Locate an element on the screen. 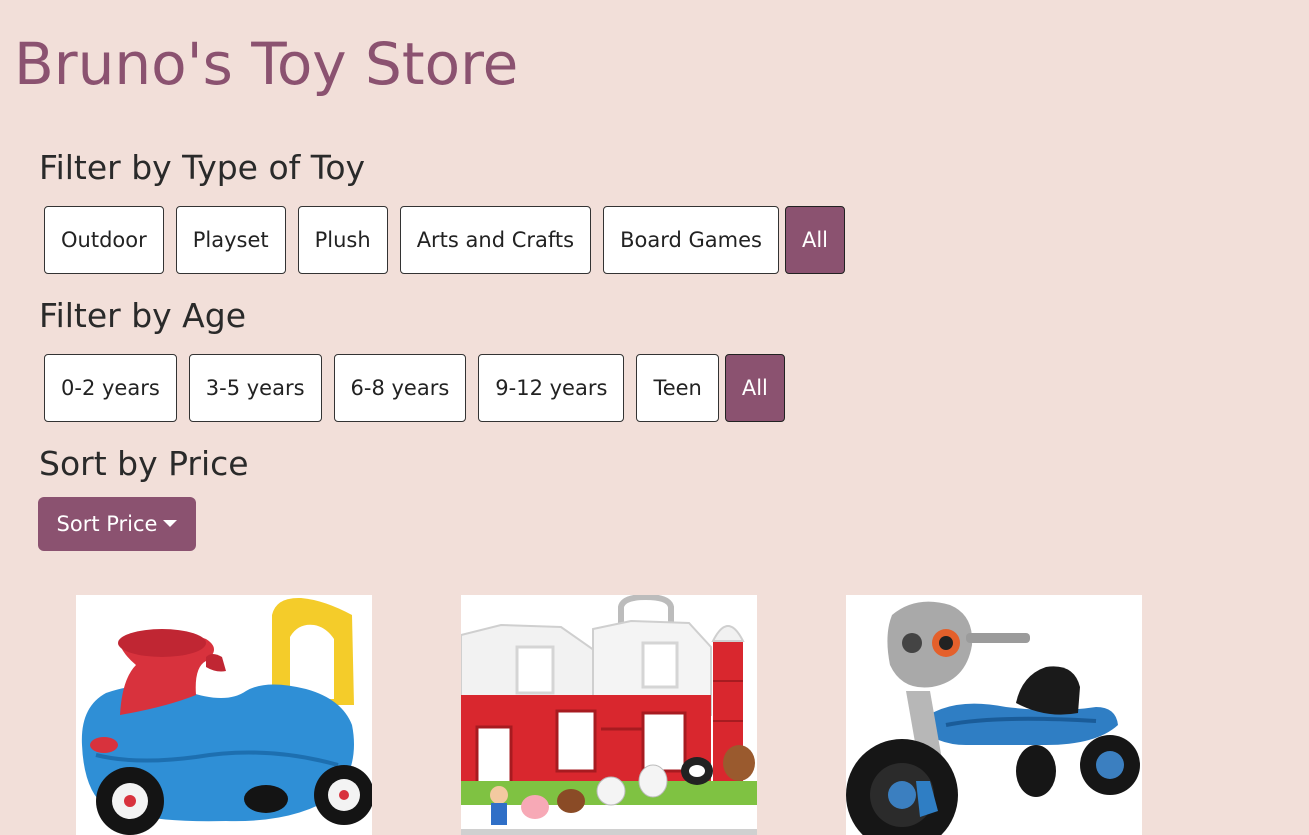  ride-on-car-image is located at coordinates (224, 715).